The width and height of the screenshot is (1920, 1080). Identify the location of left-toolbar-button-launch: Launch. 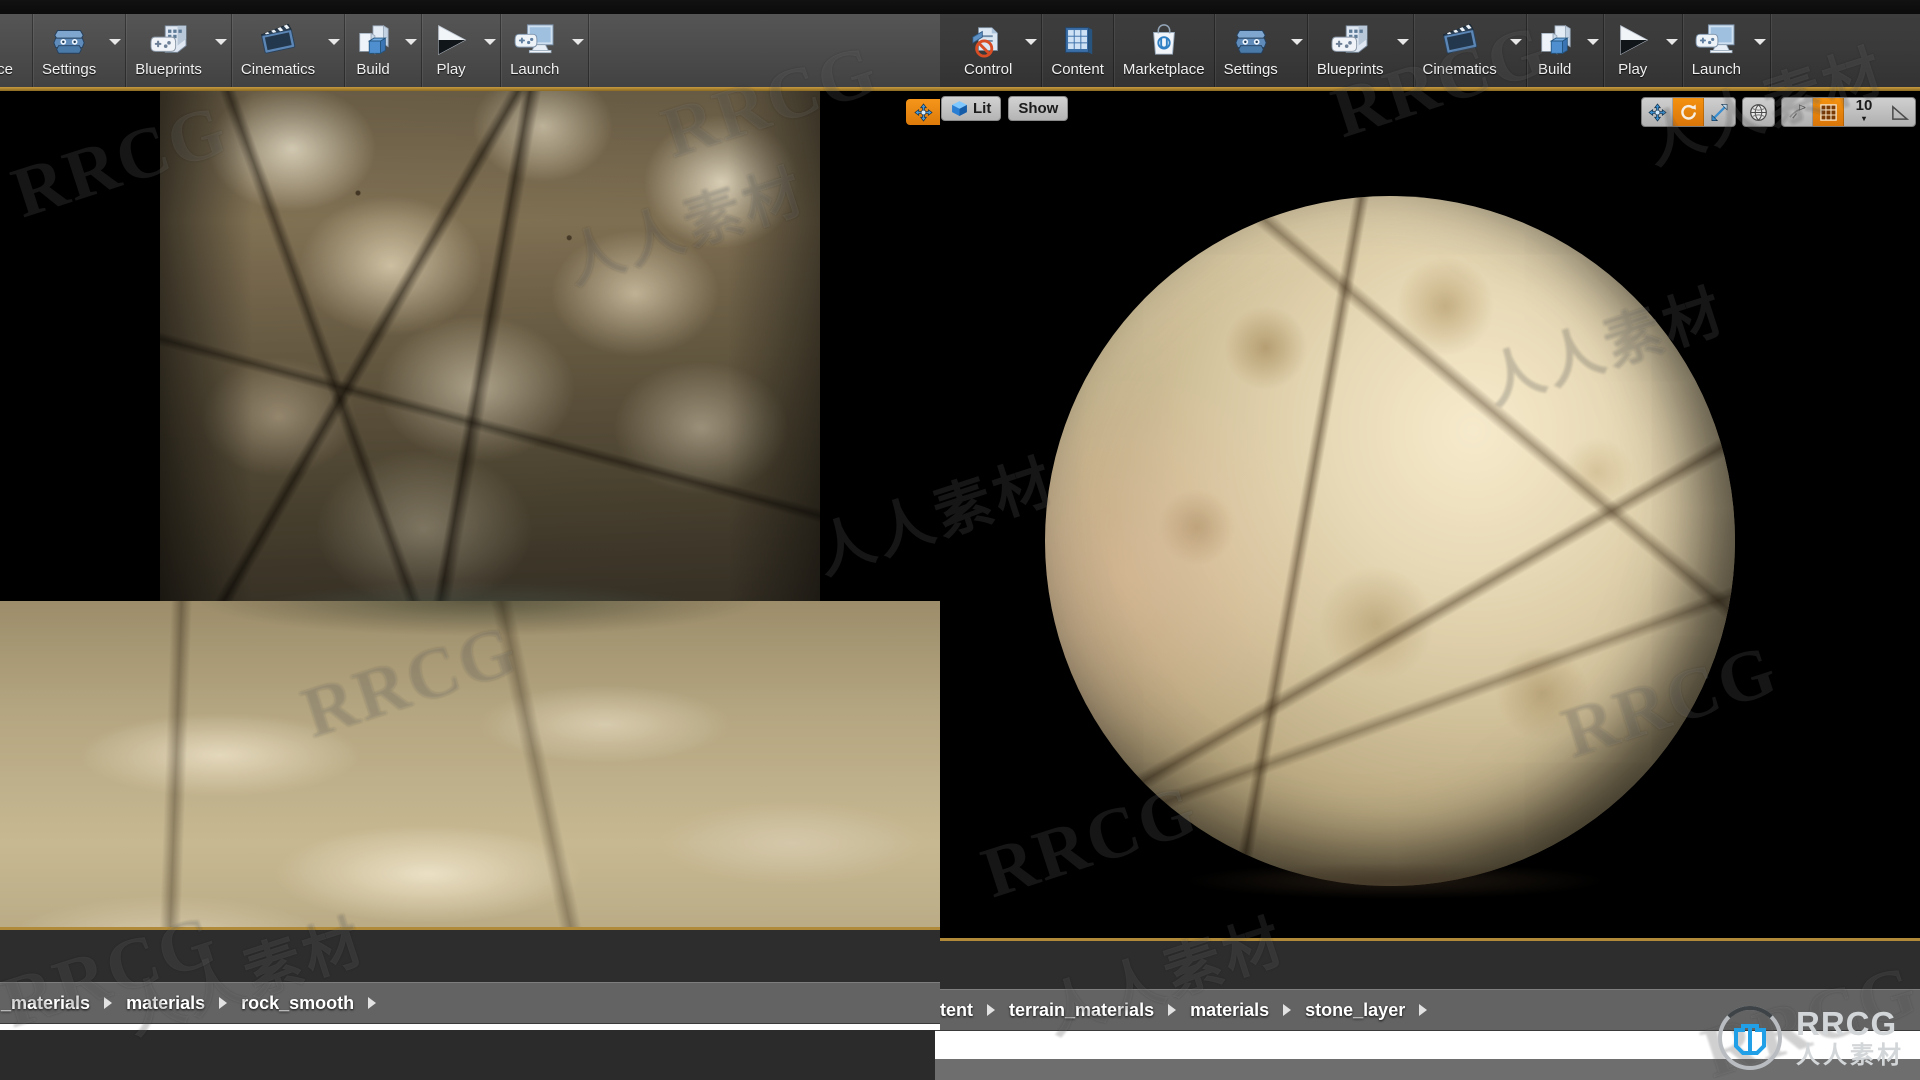
(534, 50).